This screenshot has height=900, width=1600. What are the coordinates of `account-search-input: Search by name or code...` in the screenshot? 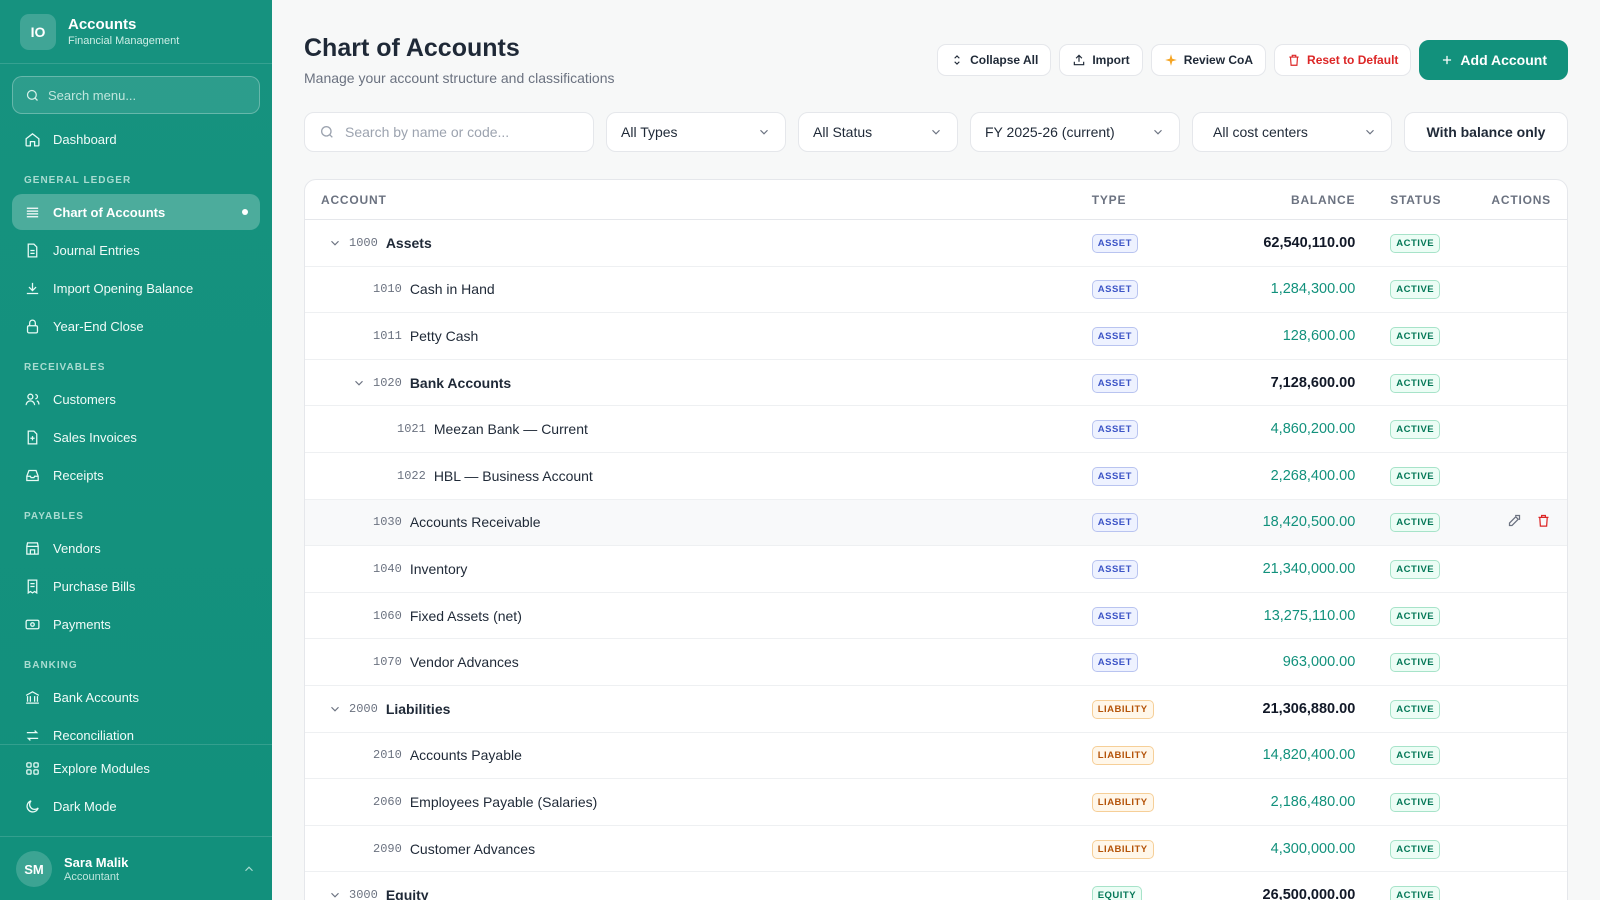 It's located at (449, 132).